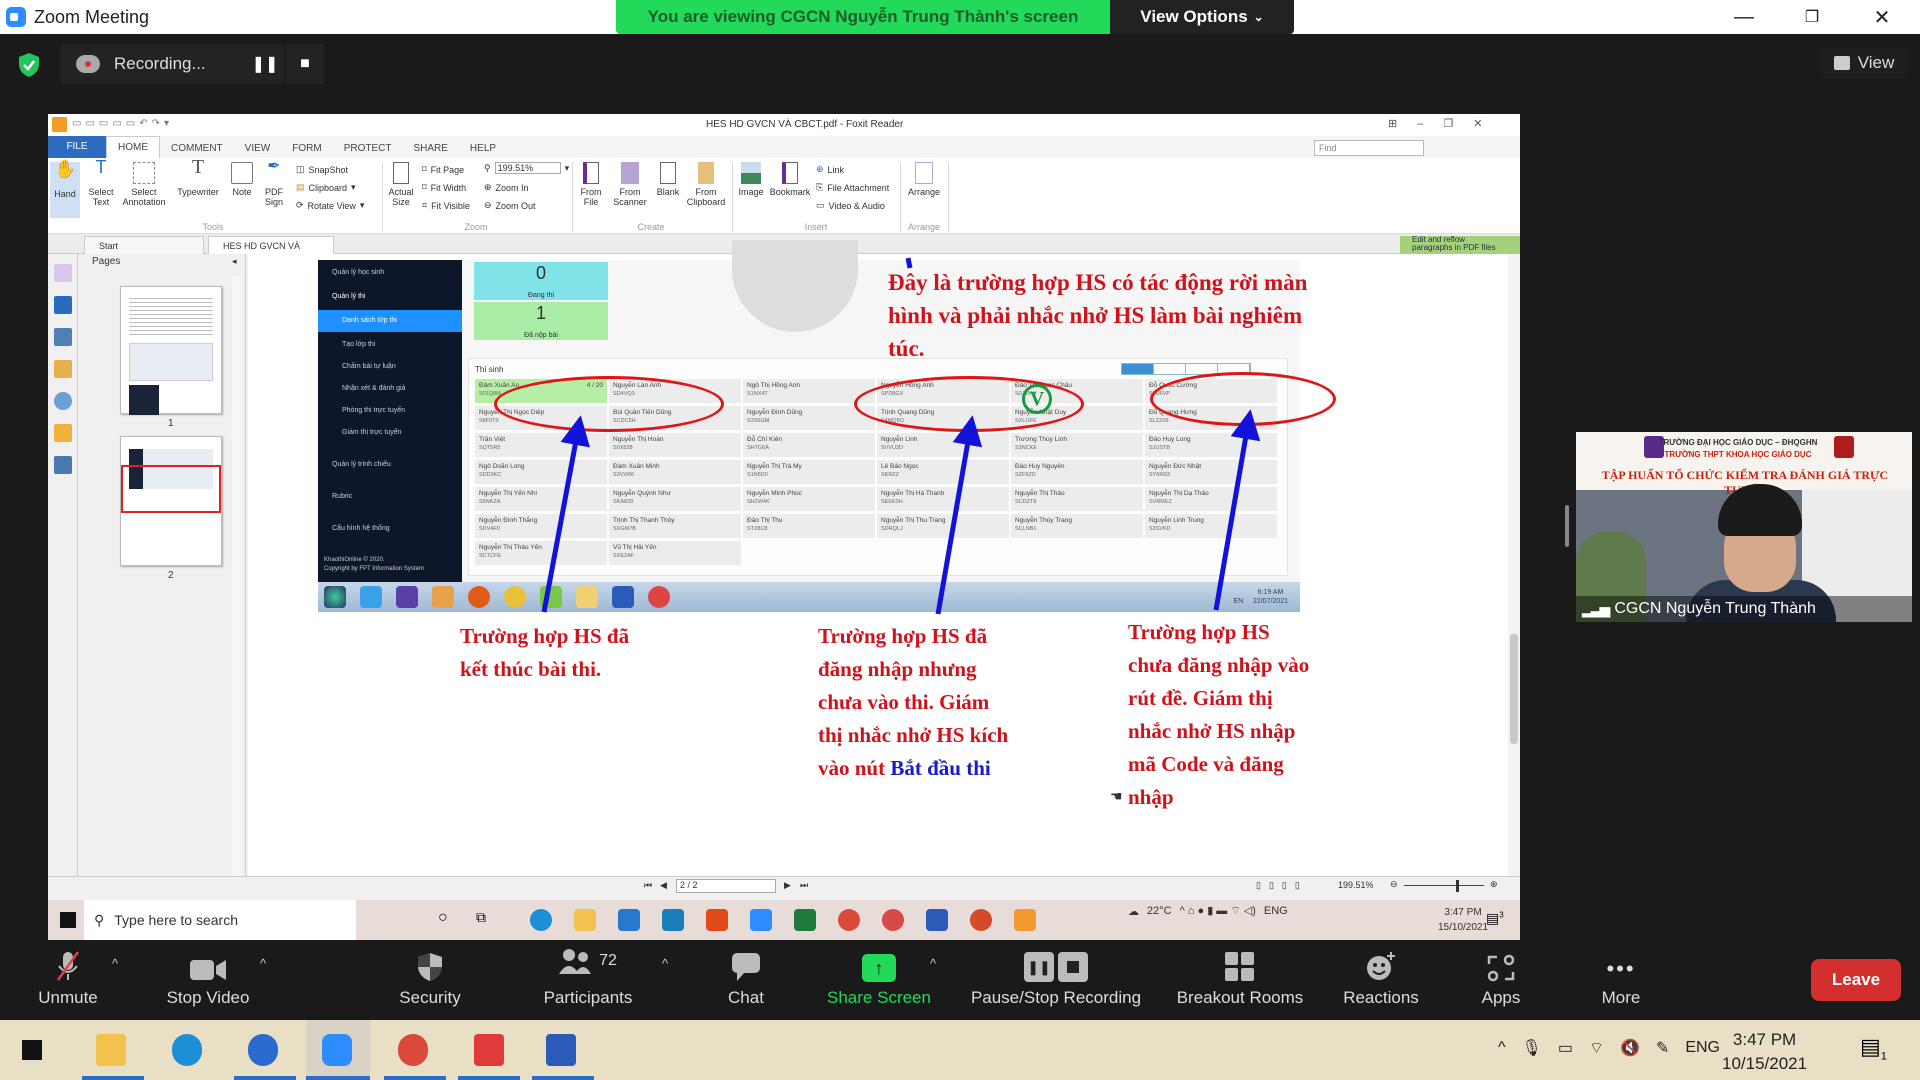  Describe the element at coordinates (1764, 1052) in the screenshot. I see `host-clock: 3:47 PM 10/15/2021` at that location.